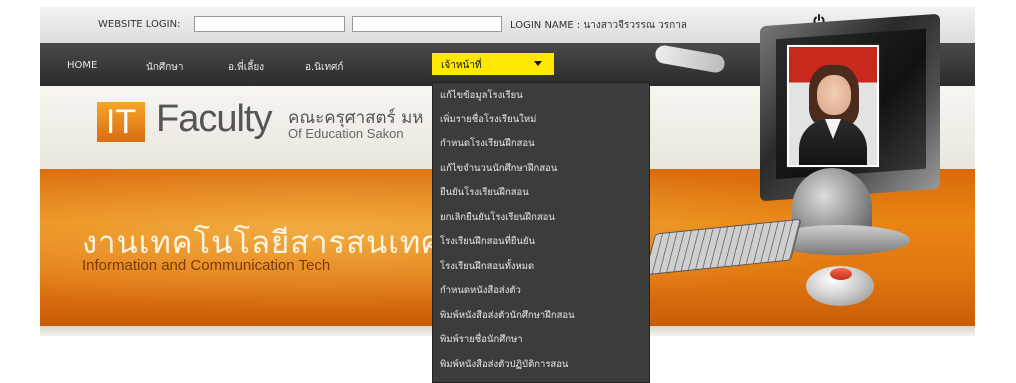 The width and height of the screenshot is (1016, 383). Describe the element at coordinates (541, 365) in the screenshot. I see `menu-item-print-teaching-letter: พิมพ์หนังสือส่งตัวปฏิบัติการสอน` at that location.